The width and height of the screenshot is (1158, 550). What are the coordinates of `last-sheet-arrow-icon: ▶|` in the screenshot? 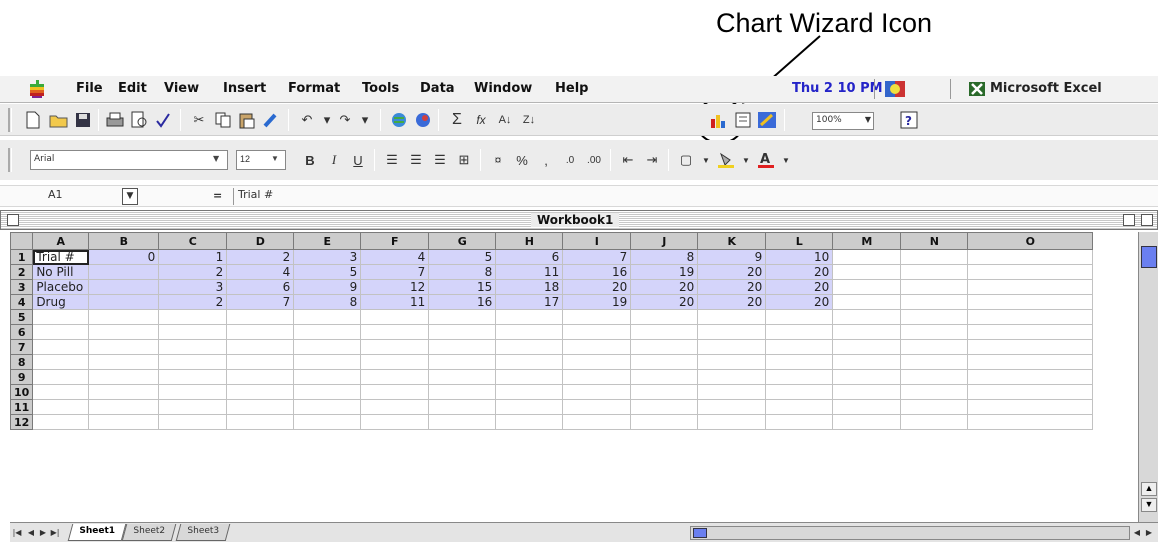 It's located at (55, 533).